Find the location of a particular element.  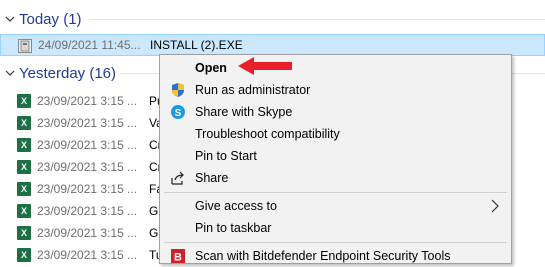

bitdefender-icon: B is located at coordinates (178, 256).